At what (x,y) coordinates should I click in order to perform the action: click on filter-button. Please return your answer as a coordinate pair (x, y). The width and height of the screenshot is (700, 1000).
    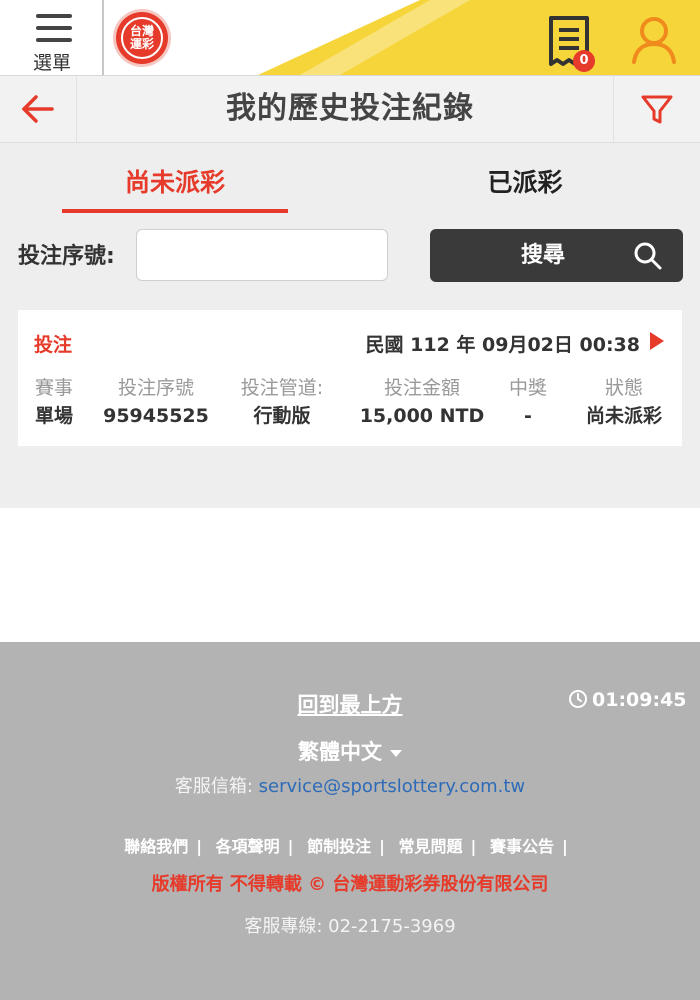
    Looking at the image, I should click on (656, 109).